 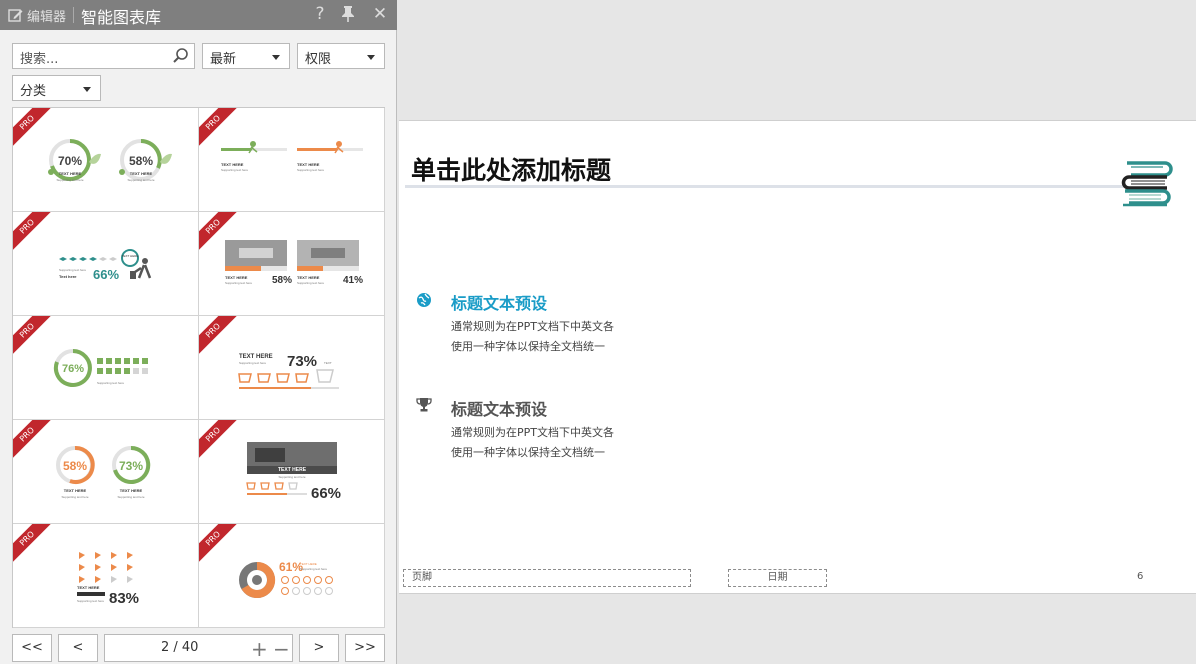 What do you see at coordinates (318, 59) in the screenshot?
I see `permission-value: 权限` at bounding box center [318, 59].